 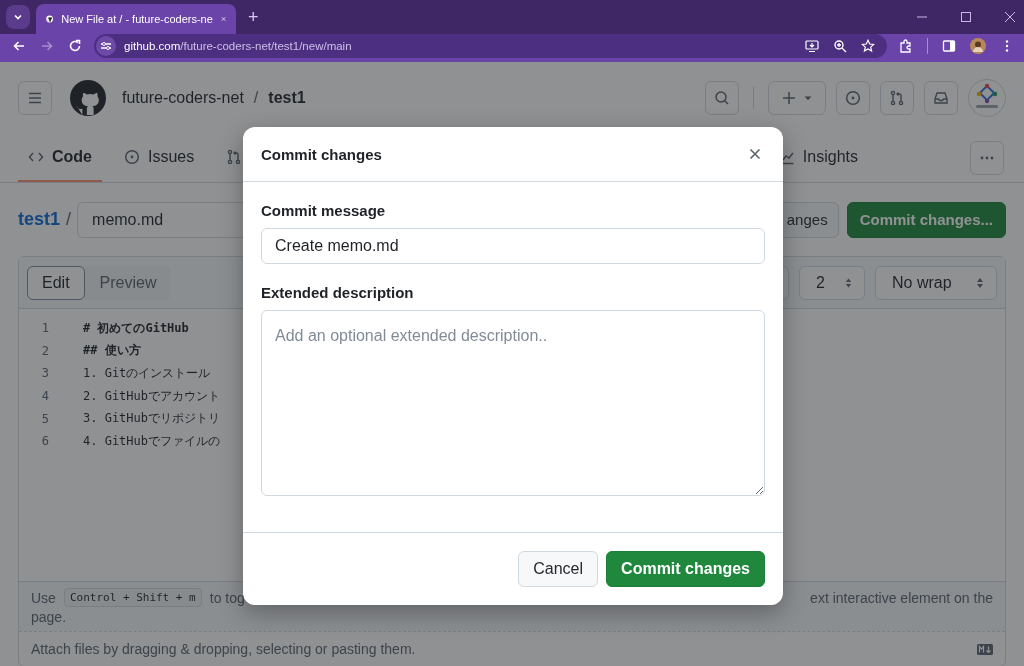 I want to click on code-line: 3. GitHubでリポジトリ, so click(x=152, y=419).